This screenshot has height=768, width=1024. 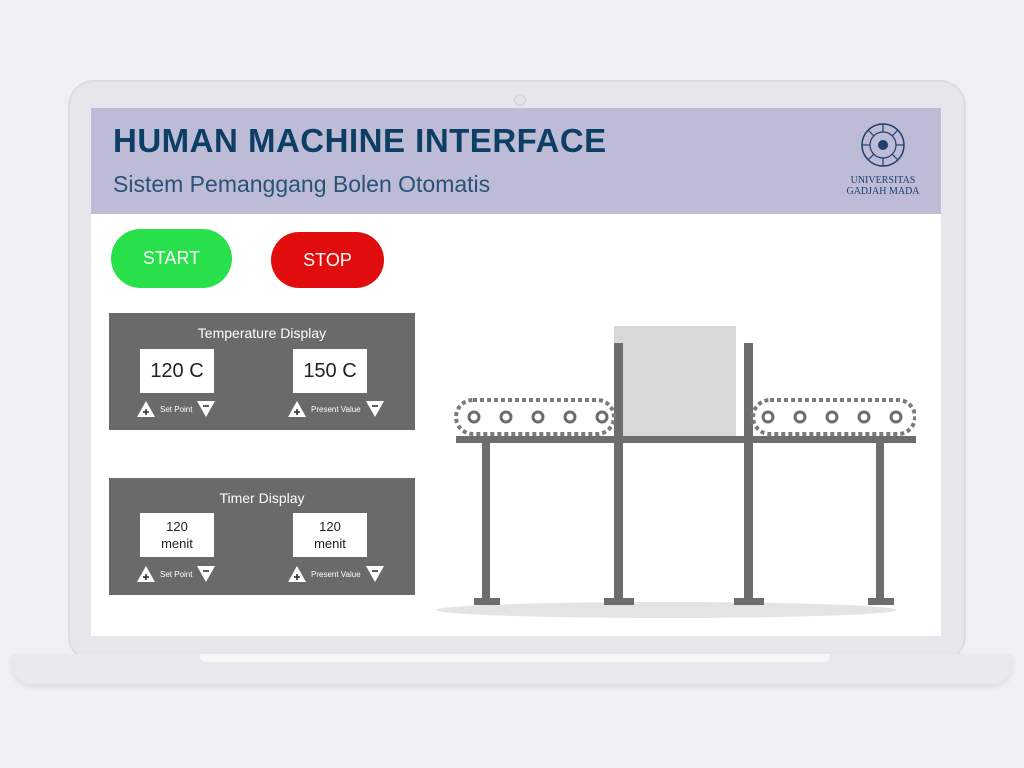 I want to click on timer-set-point-controls: Set Point, so click(x=176, y=574).